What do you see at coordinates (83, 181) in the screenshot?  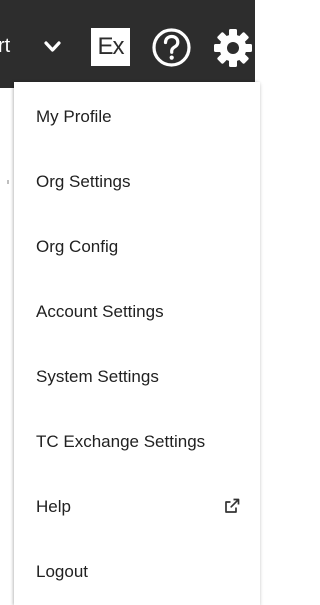 I see `menu-item-label: Org Settings` at bounding box center [83, 181].